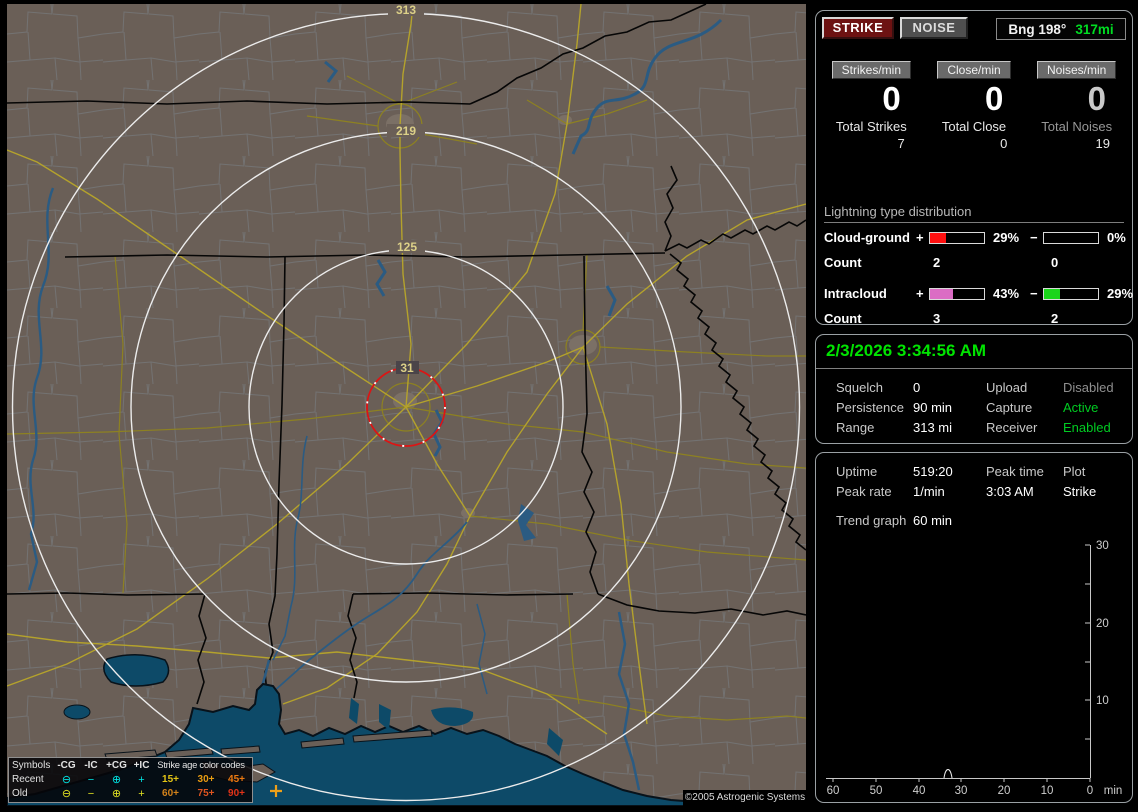 The image size is (1138, 812). What do you see at coordinates (974, 70) in the screenshot?
I see `close-per-min-button: Close/min` at bounding box center [974, 70].